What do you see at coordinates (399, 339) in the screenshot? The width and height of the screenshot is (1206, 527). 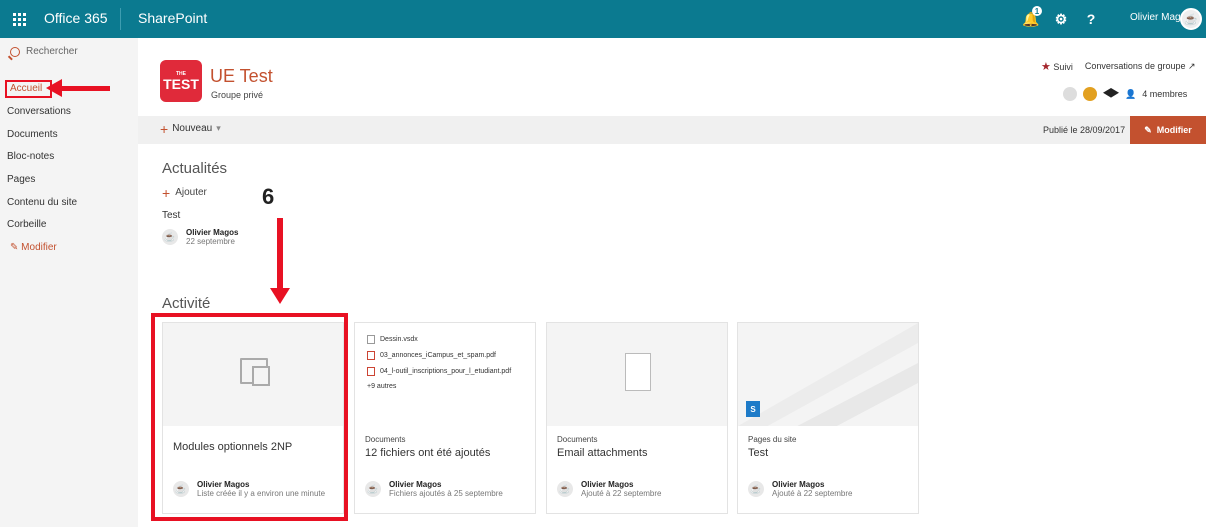 I see `file-name: Dessin.vsdx` at bounding box center [399, 339].